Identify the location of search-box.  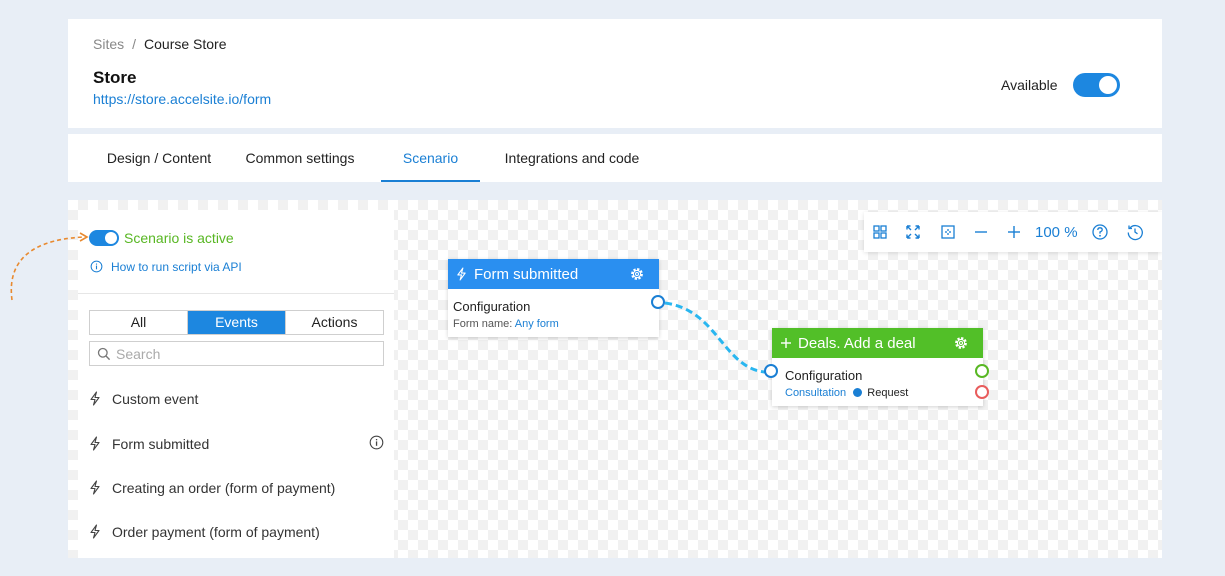
(236, 353).